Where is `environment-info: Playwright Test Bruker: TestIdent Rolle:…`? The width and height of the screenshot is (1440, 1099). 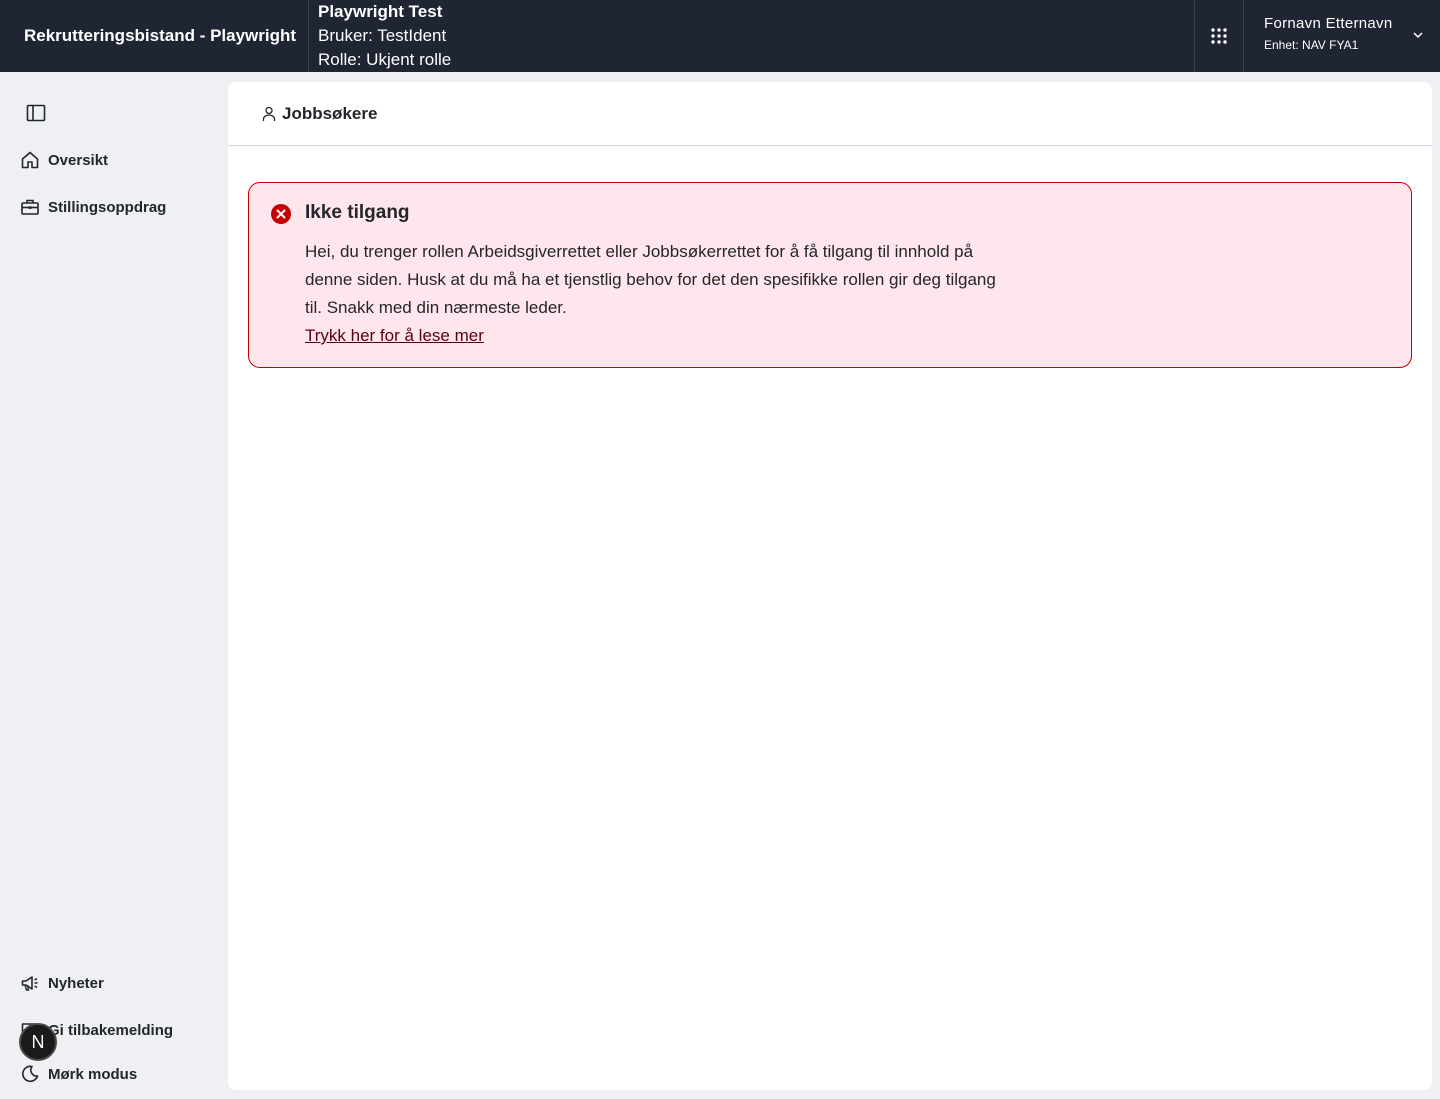
environment-info: Playwright Test Bruker: TestIdent Rolle:… is located at coordinates (384, 36).